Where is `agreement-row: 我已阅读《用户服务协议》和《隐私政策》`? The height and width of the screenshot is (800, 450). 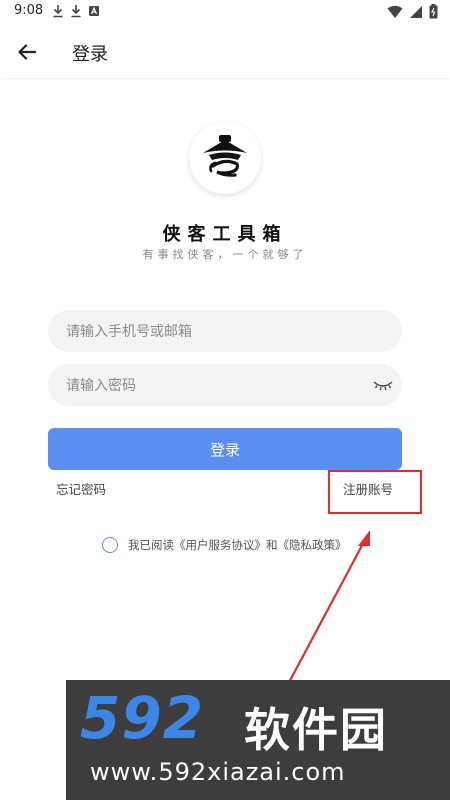 agreement-row: 我已阅读《用户服务协议》和《隐私政策》 is located at coordinates (224, 545).